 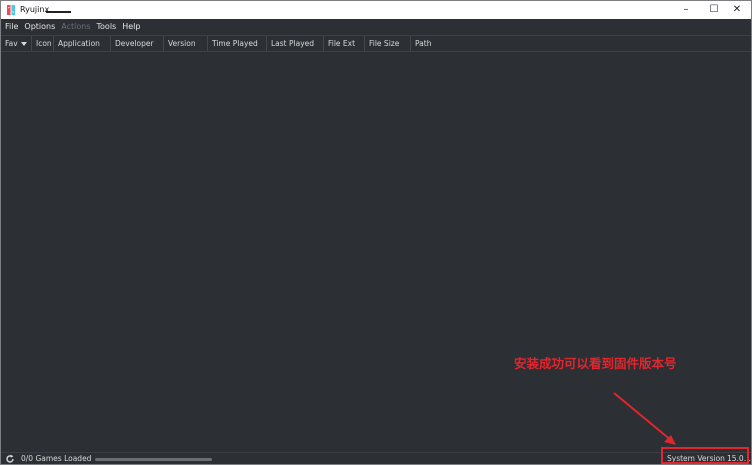 What do you see at coordinates (107, 27) in the screenshot?
I see `menu-tools: Tools` at bounding box center [107, 27].